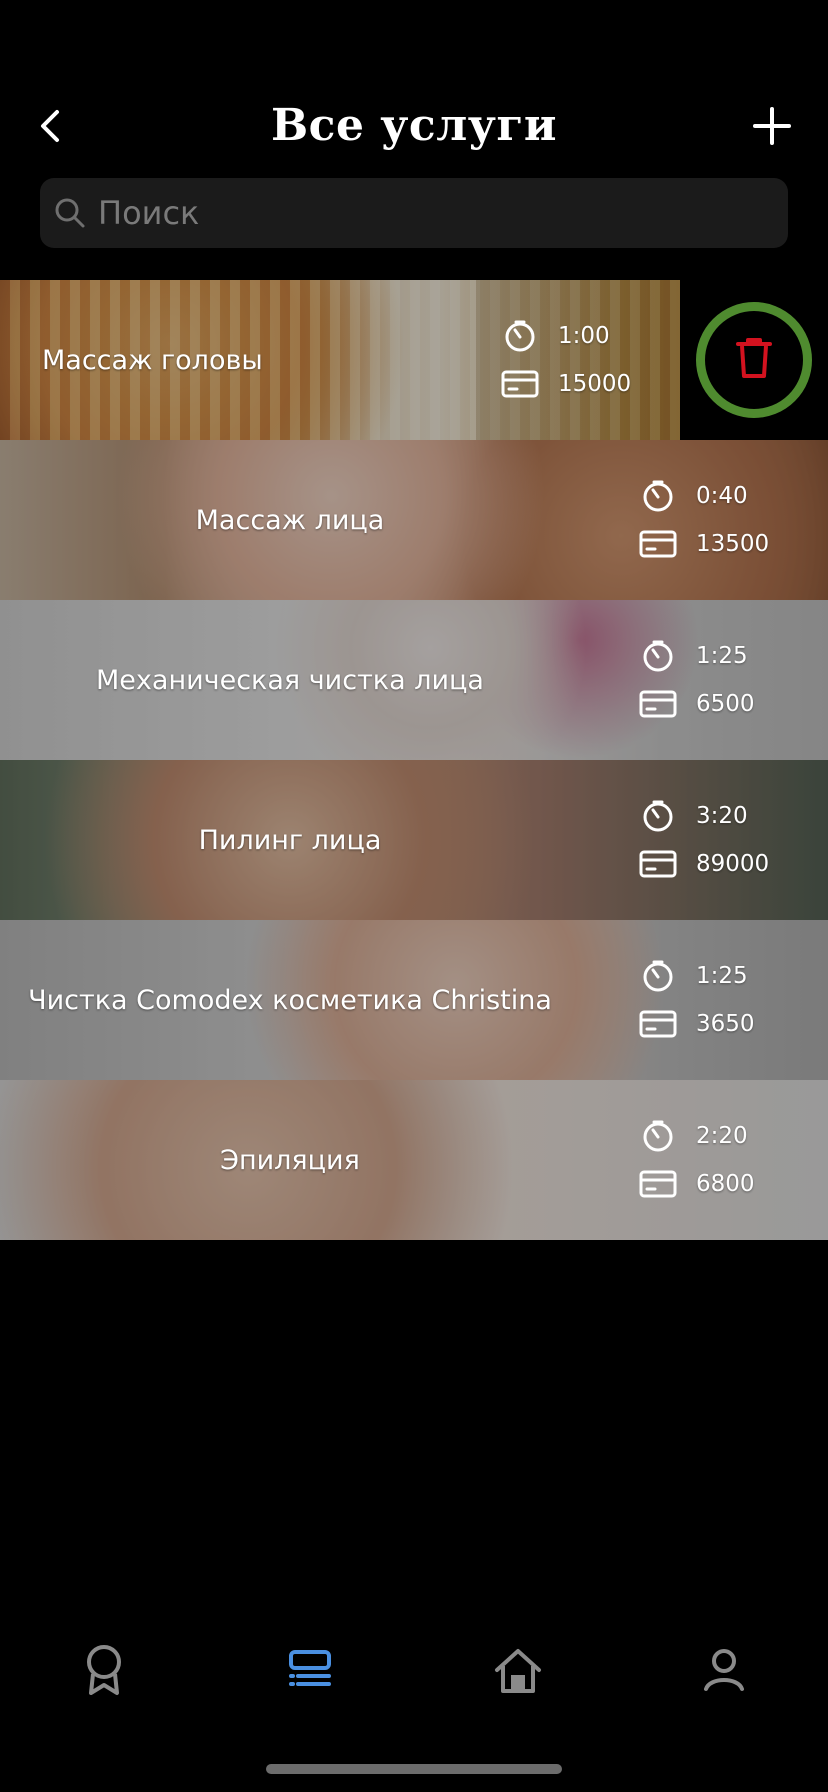  What do you see at coordinates (722, 816) in the screenshot?
I see `duration-value: 3:20` at bounding box center [722, 816].